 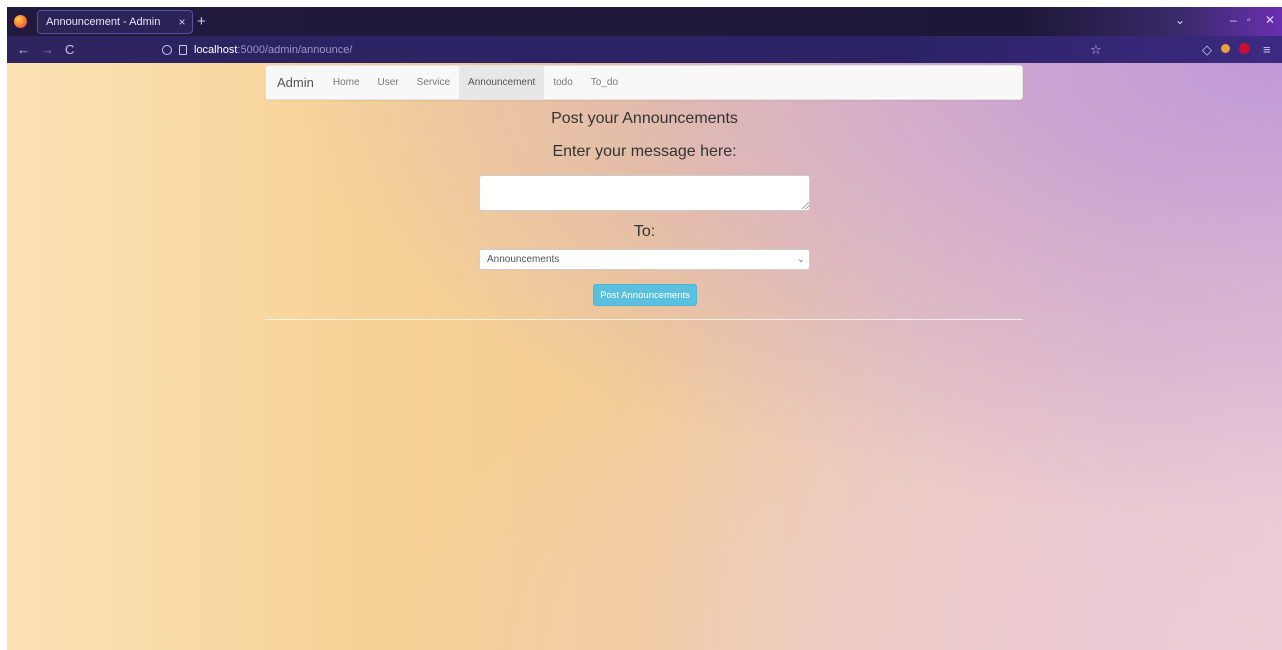 What do you see at coordinates (644, 21) in the screenshot?
I see `tab-strip: Announcement - Admin × + ⌄ – ▫ ✕` at bounding box center [644, 21].